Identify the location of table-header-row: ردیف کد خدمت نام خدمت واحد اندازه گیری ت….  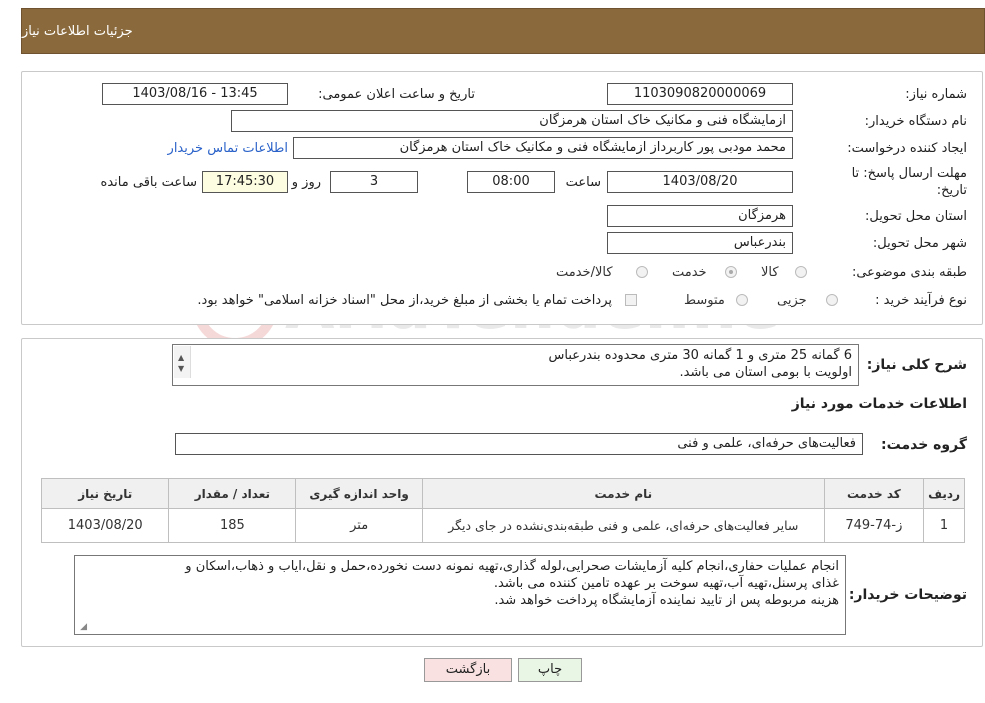
(502, 493).